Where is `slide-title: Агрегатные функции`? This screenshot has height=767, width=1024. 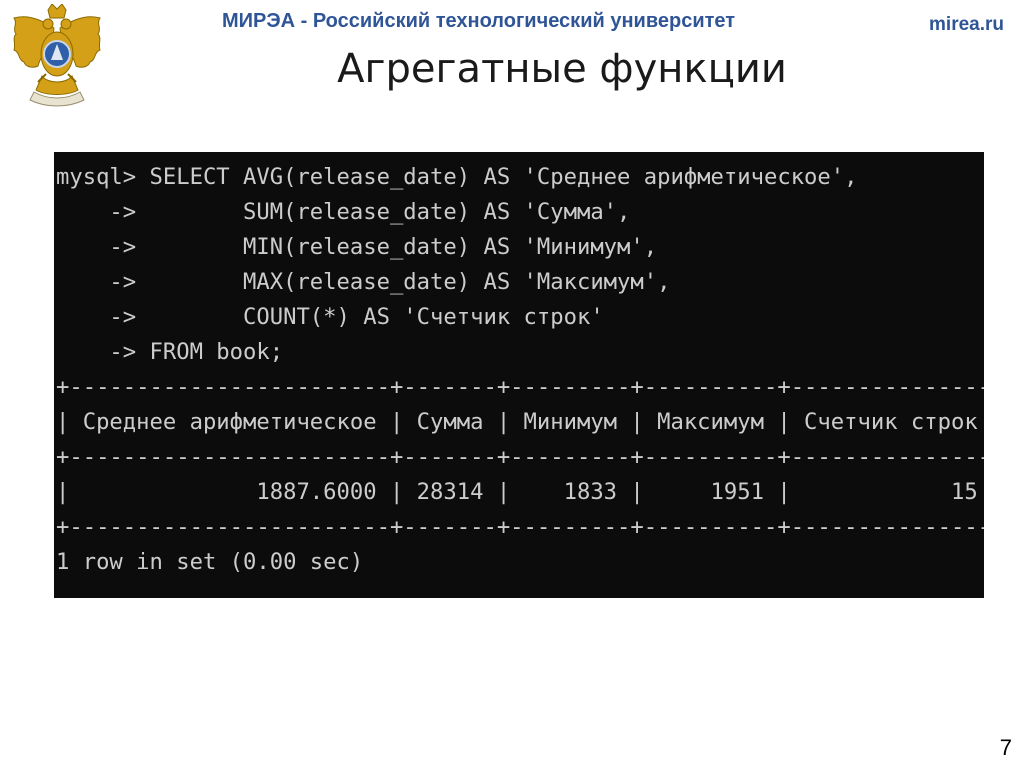 slide-title: Агрегатные функции is located at coordinates (562, 69).